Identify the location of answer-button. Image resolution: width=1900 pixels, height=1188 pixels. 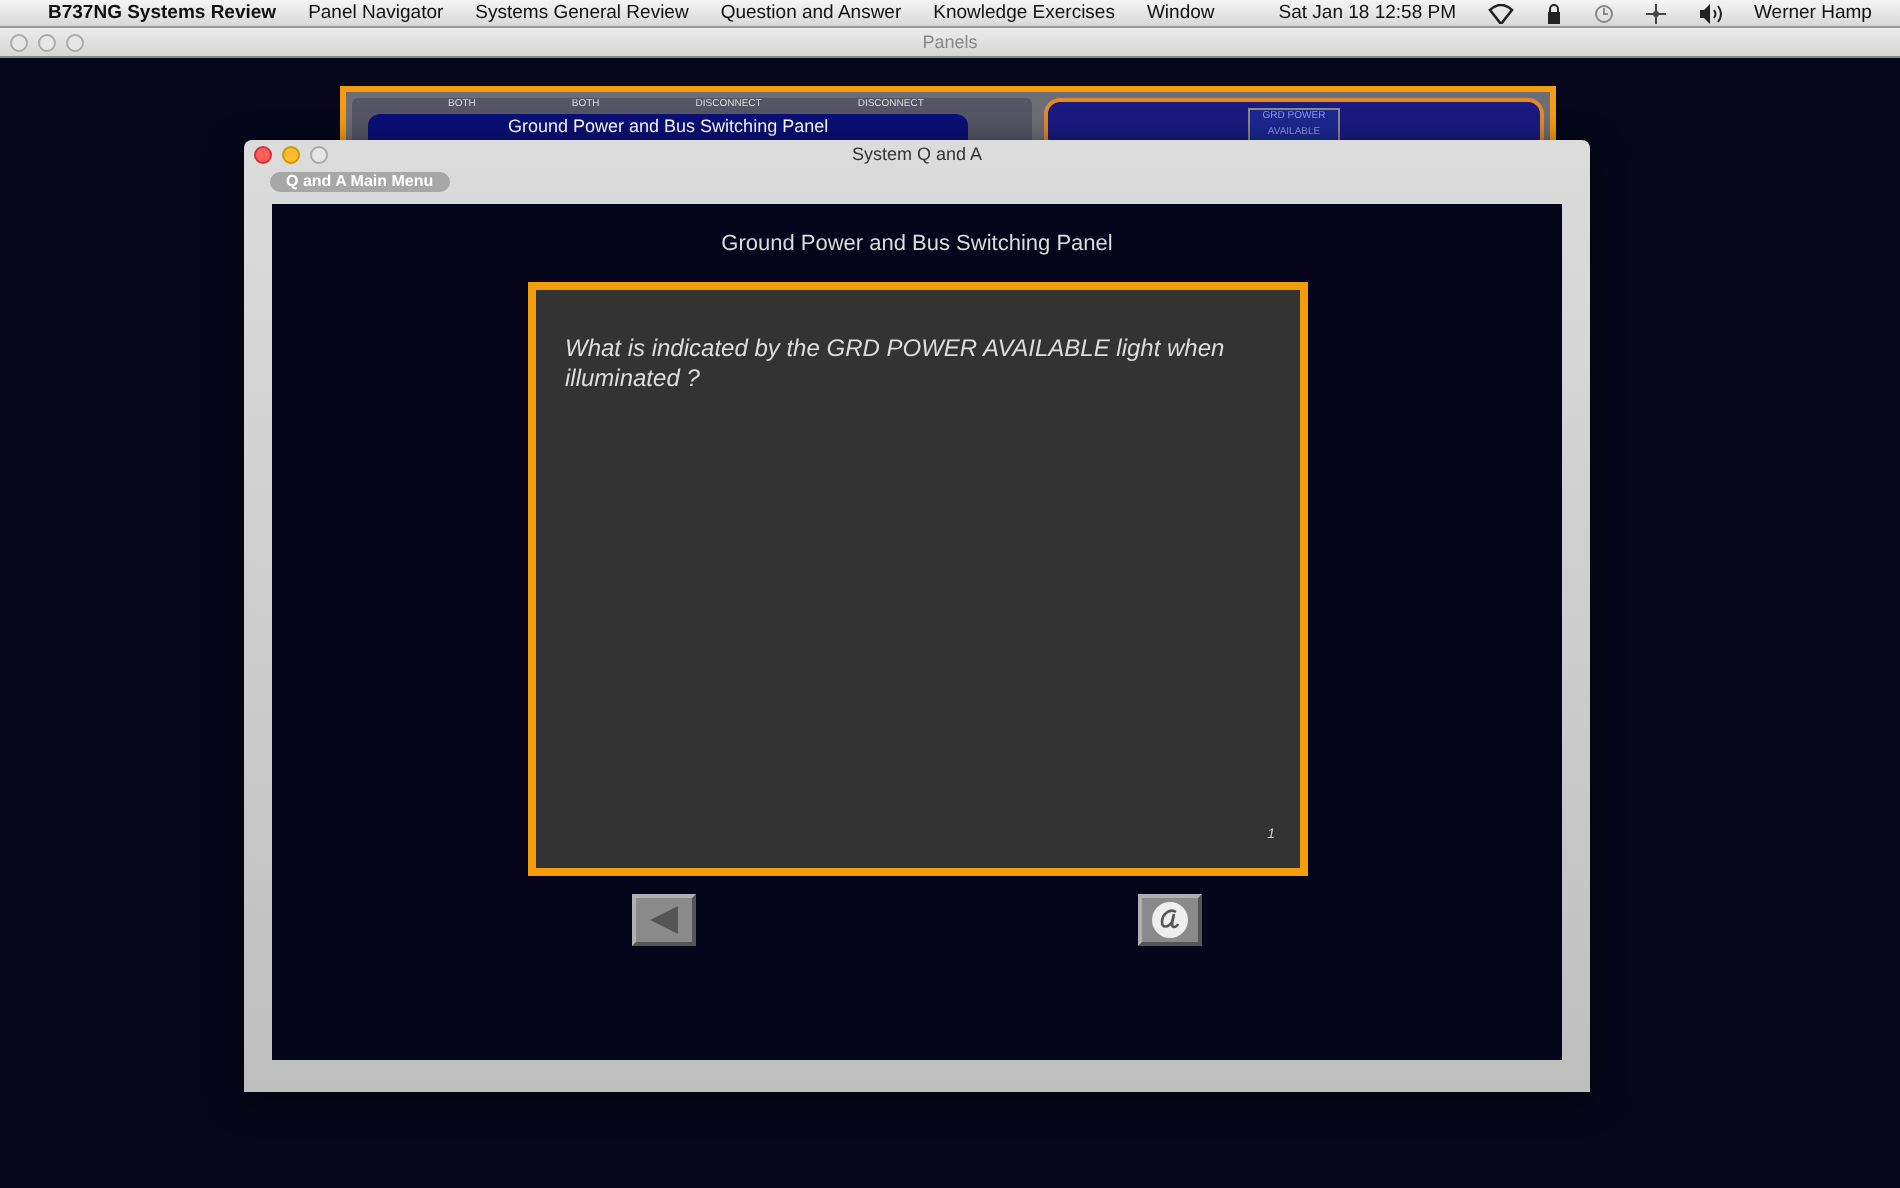
(1170, 919).